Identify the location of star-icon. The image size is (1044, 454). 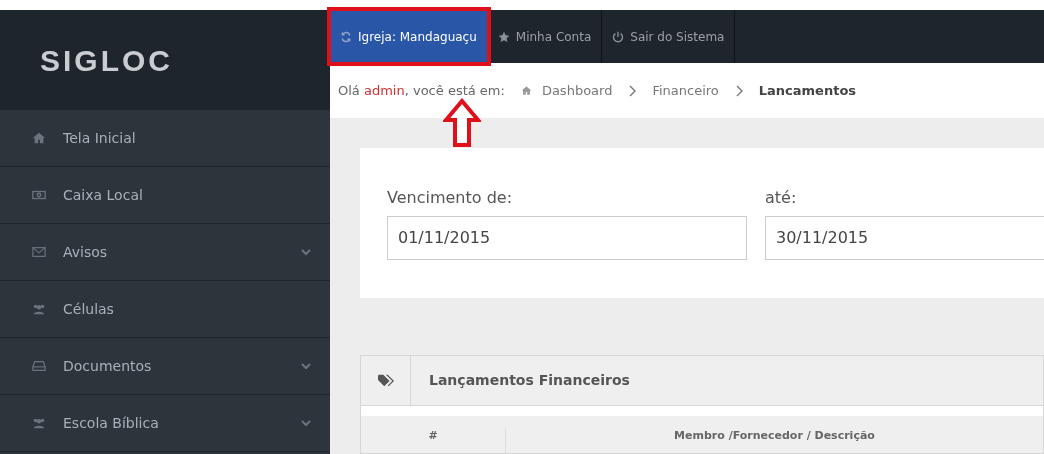
(503, 36).